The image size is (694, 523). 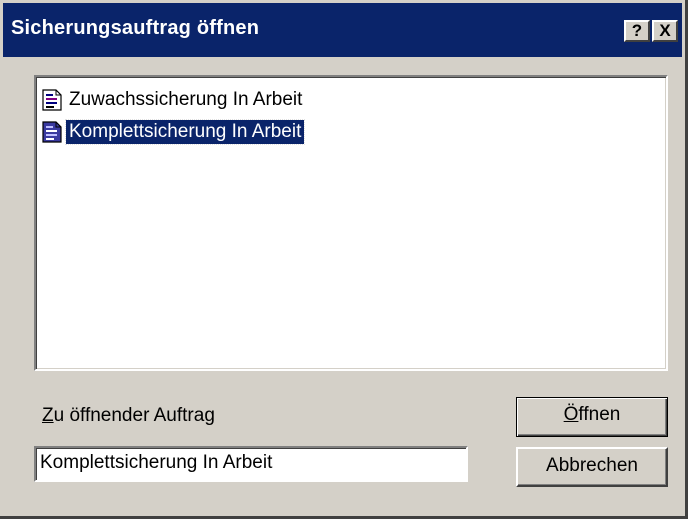 I want to click on list-item-incremental: Zuwachssicherung In Arbeit, so click(x=173, y=100).